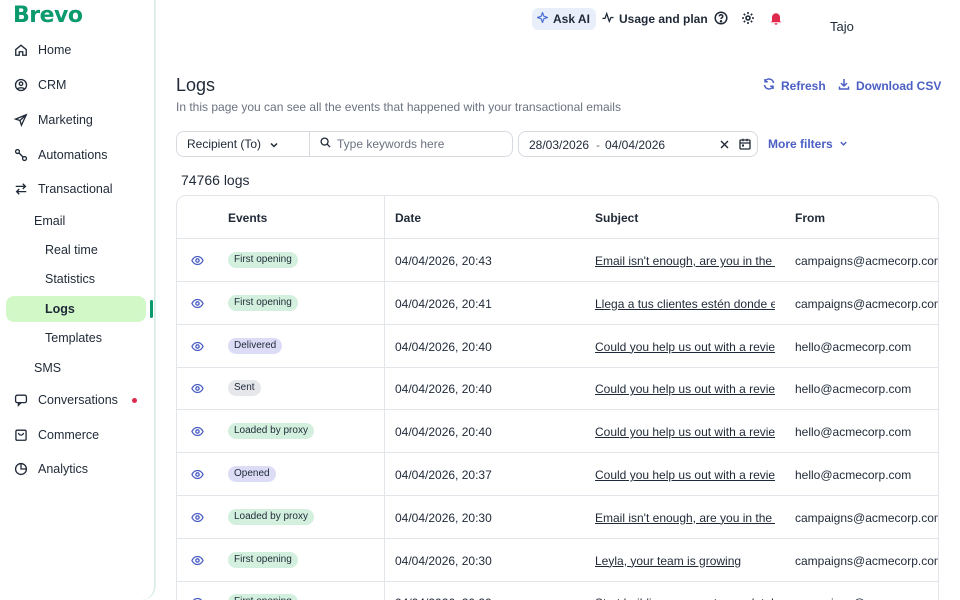  I want to click on sidebar-item-home: Home, so click(76, 50).